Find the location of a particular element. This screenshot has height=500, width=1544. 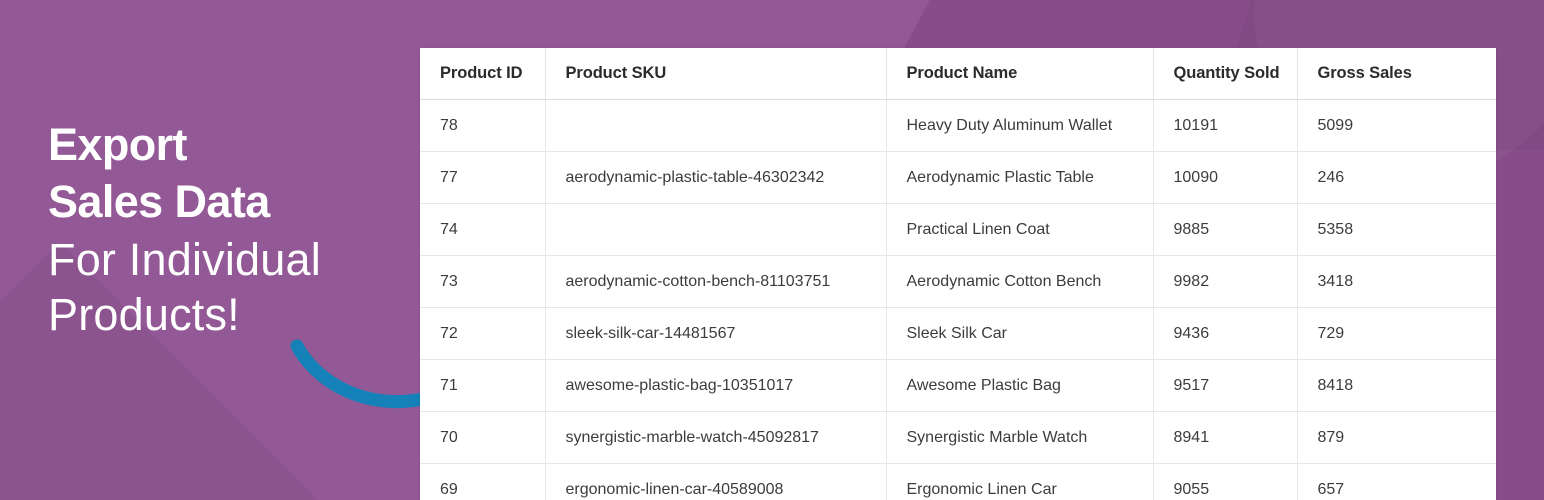

cell-product-name: Heavy Duty Aluminum Wallet is located at coordinates (1020, 125).